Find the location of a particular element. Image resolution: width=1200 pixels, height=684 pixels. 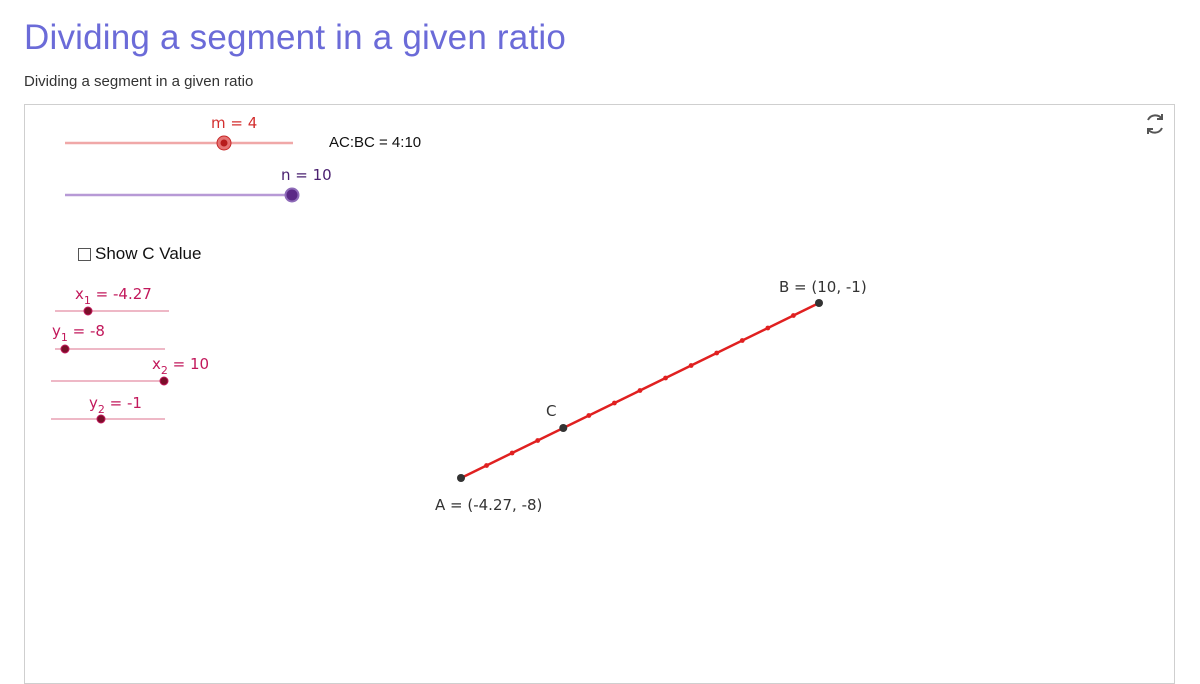

slider-x2-handle is located at coordinates (164, 381).